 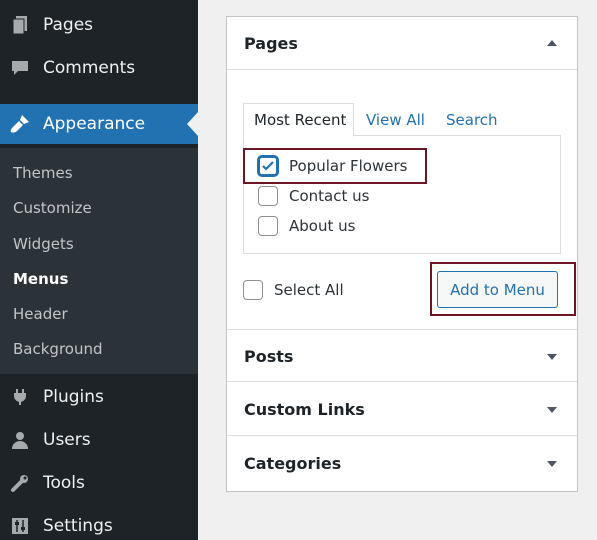 I want to click on page-item-about-us: About us, so click(x=306, y=226).